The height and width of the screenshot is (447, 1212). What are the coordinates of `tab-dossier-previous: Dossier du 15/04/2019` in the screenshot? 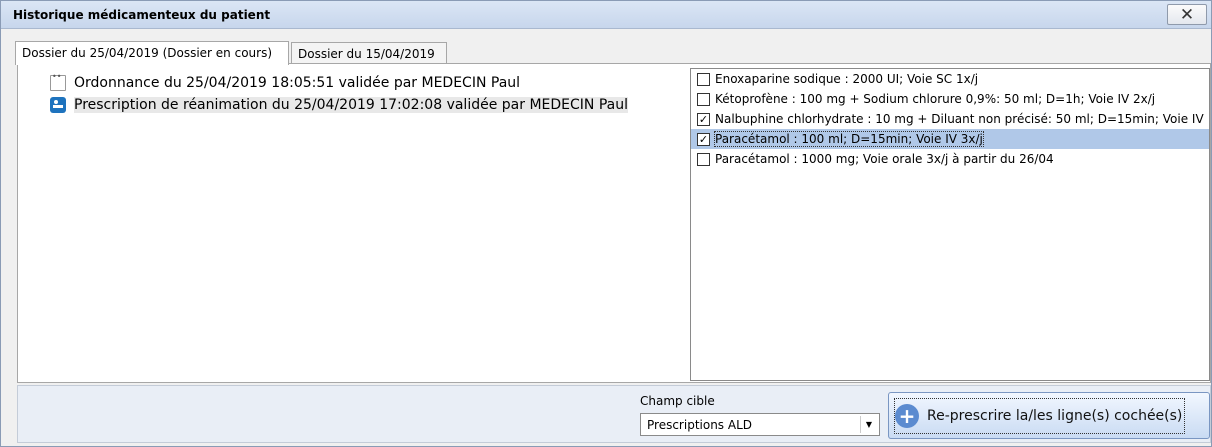 It's located at (369, 53).